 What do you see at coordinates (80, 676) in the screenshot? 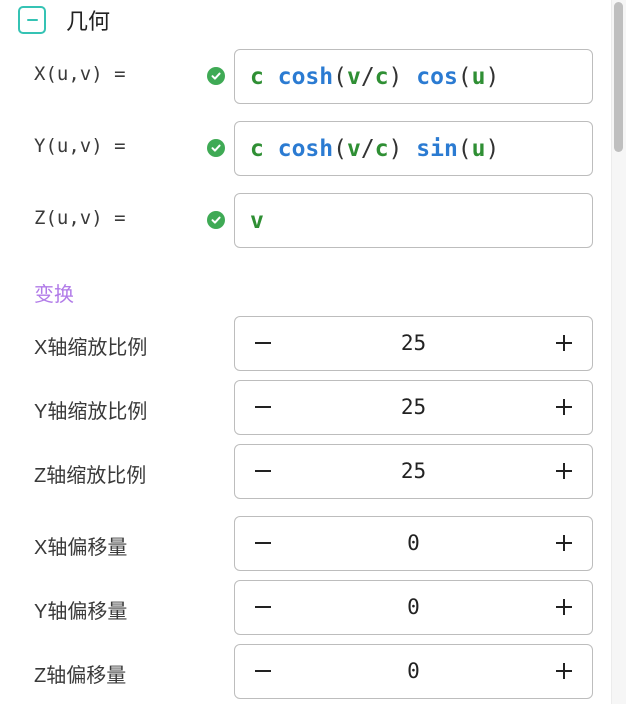
I see `z-offset-label: Z轴偏移量` at bounding box center [80, 676].